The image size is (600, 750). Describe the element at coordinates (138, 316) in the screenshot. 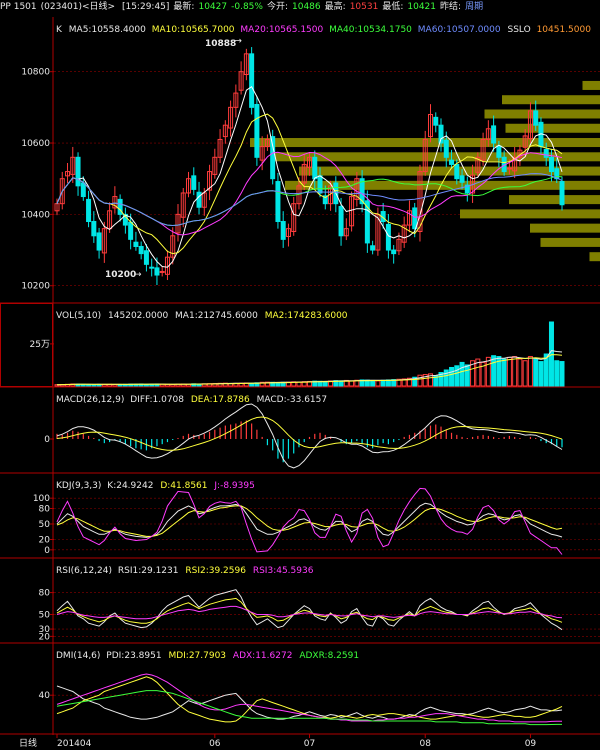

I see `legend-vol-value: 145202.0000` at that location.